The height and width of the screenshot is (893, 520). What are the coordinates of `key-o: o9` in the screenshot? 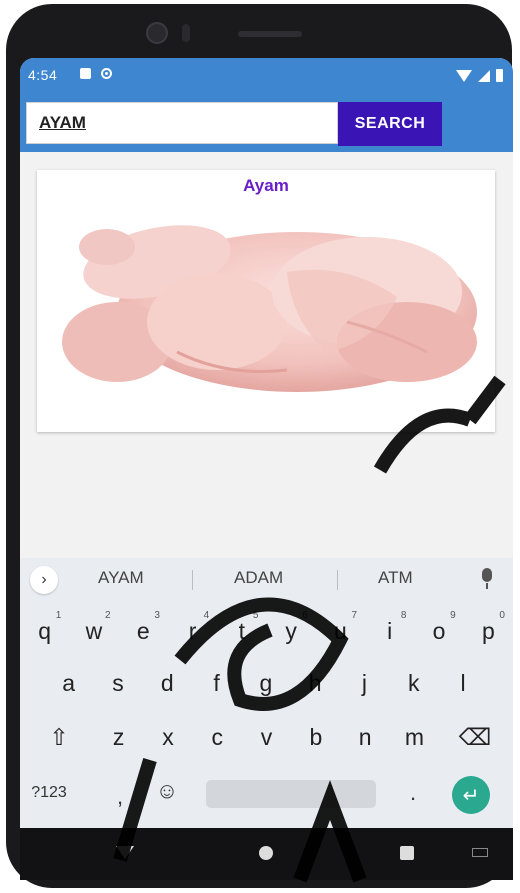 It's located at (438, 631).